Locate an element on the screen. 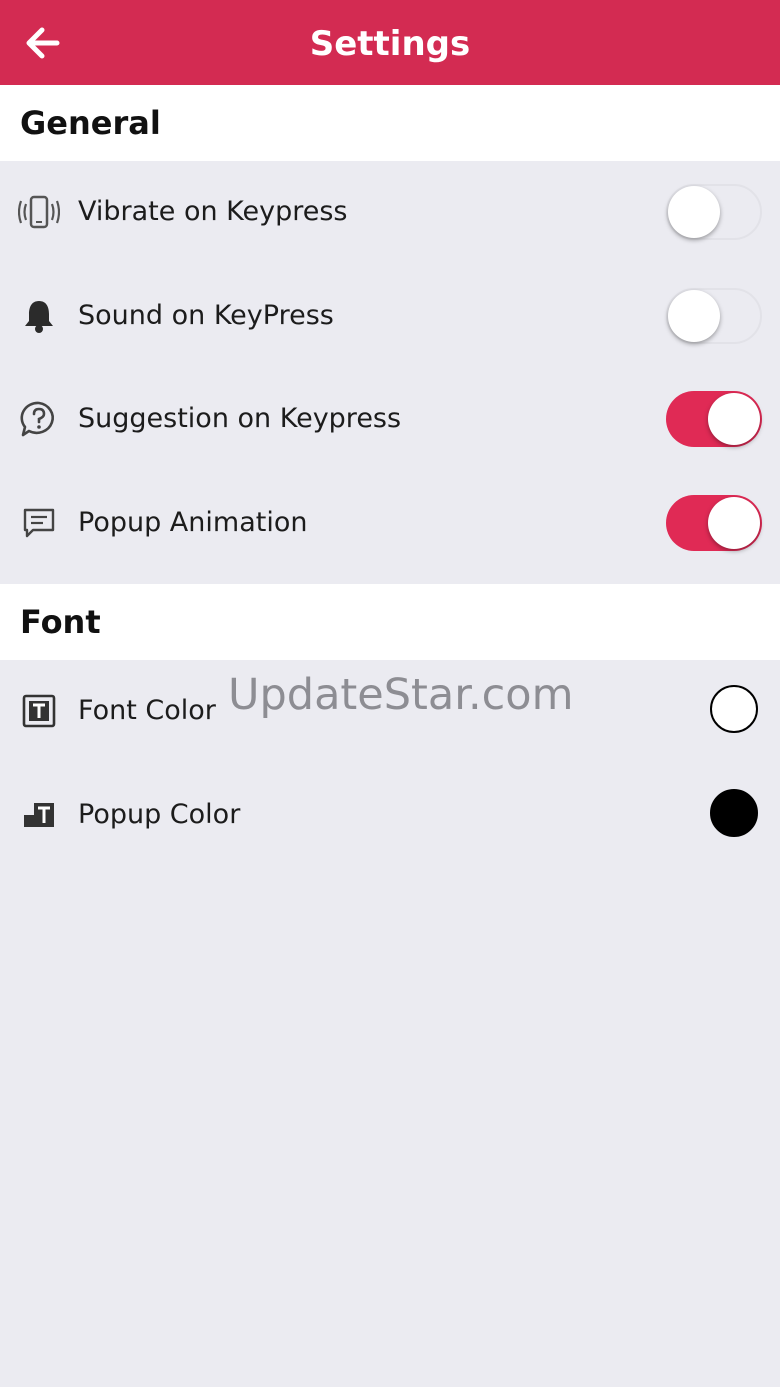 This screenshot has height=1387, width=780. setting-label: Font Color is located at coordinates (147, 710).